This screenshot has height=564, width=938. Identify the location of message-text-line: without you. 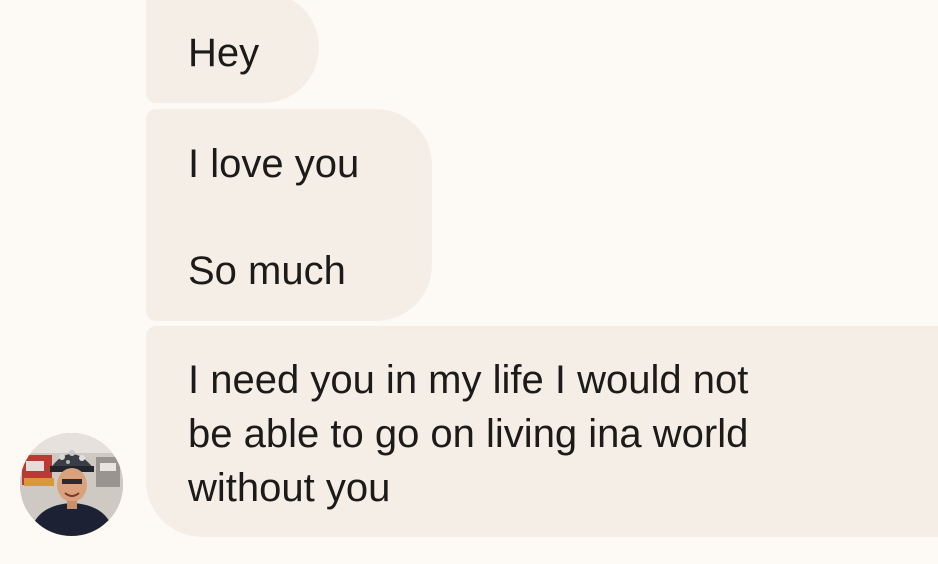
(289, 488).